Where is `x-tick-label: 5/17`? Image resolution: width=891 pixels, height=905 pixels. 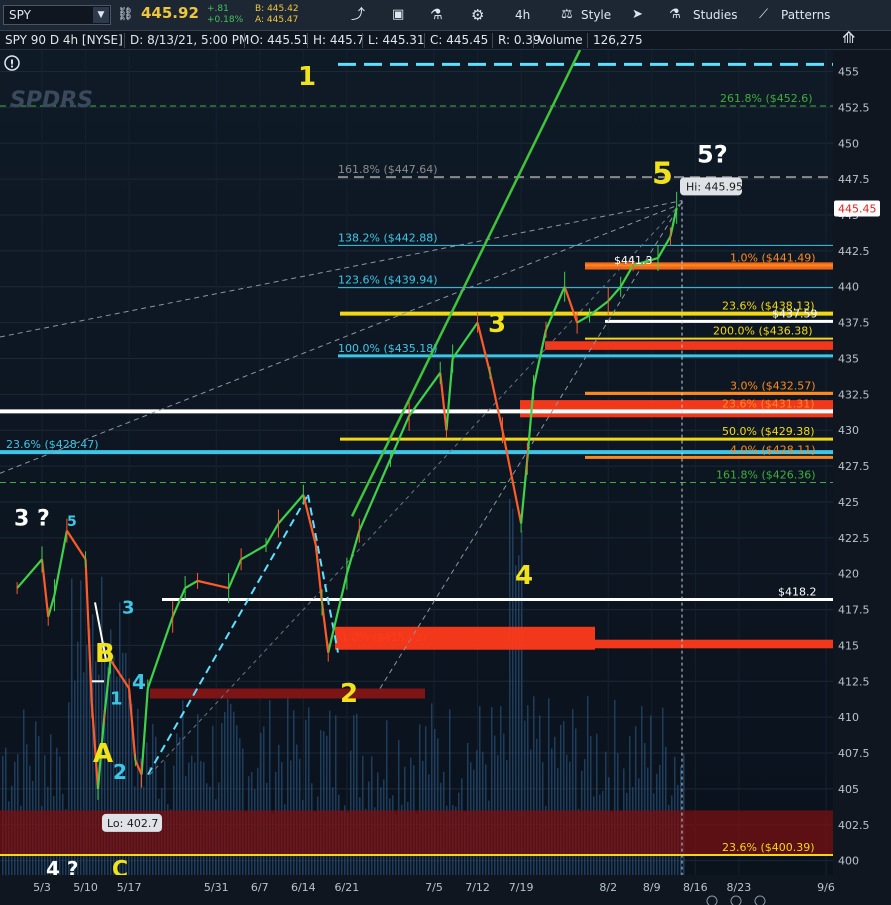
x-tick-label: 5/17 is located at coordinates (129, 887).